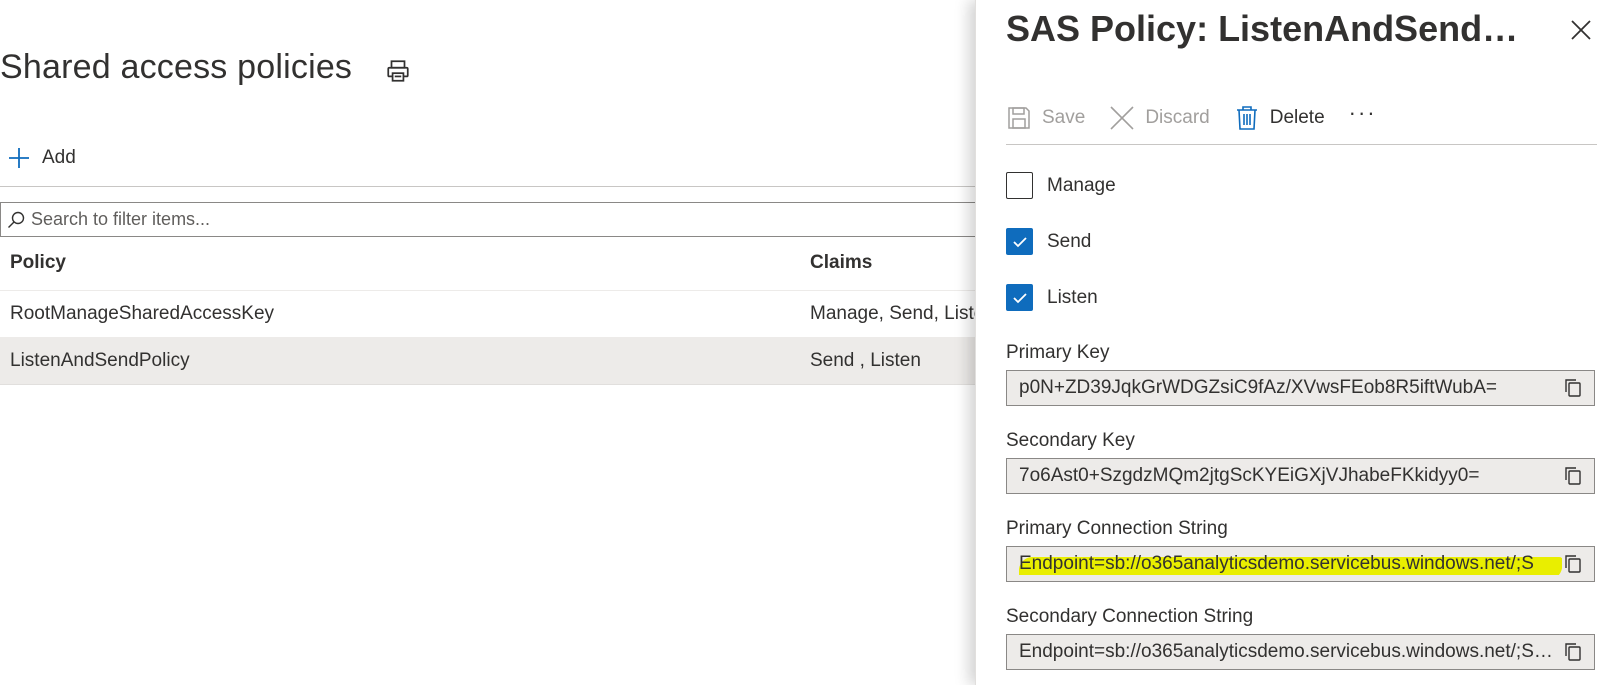 The height and width of the screenshot is (685, 1602). I want to click on checkbox-listen: Listen, so click(1052, 297).